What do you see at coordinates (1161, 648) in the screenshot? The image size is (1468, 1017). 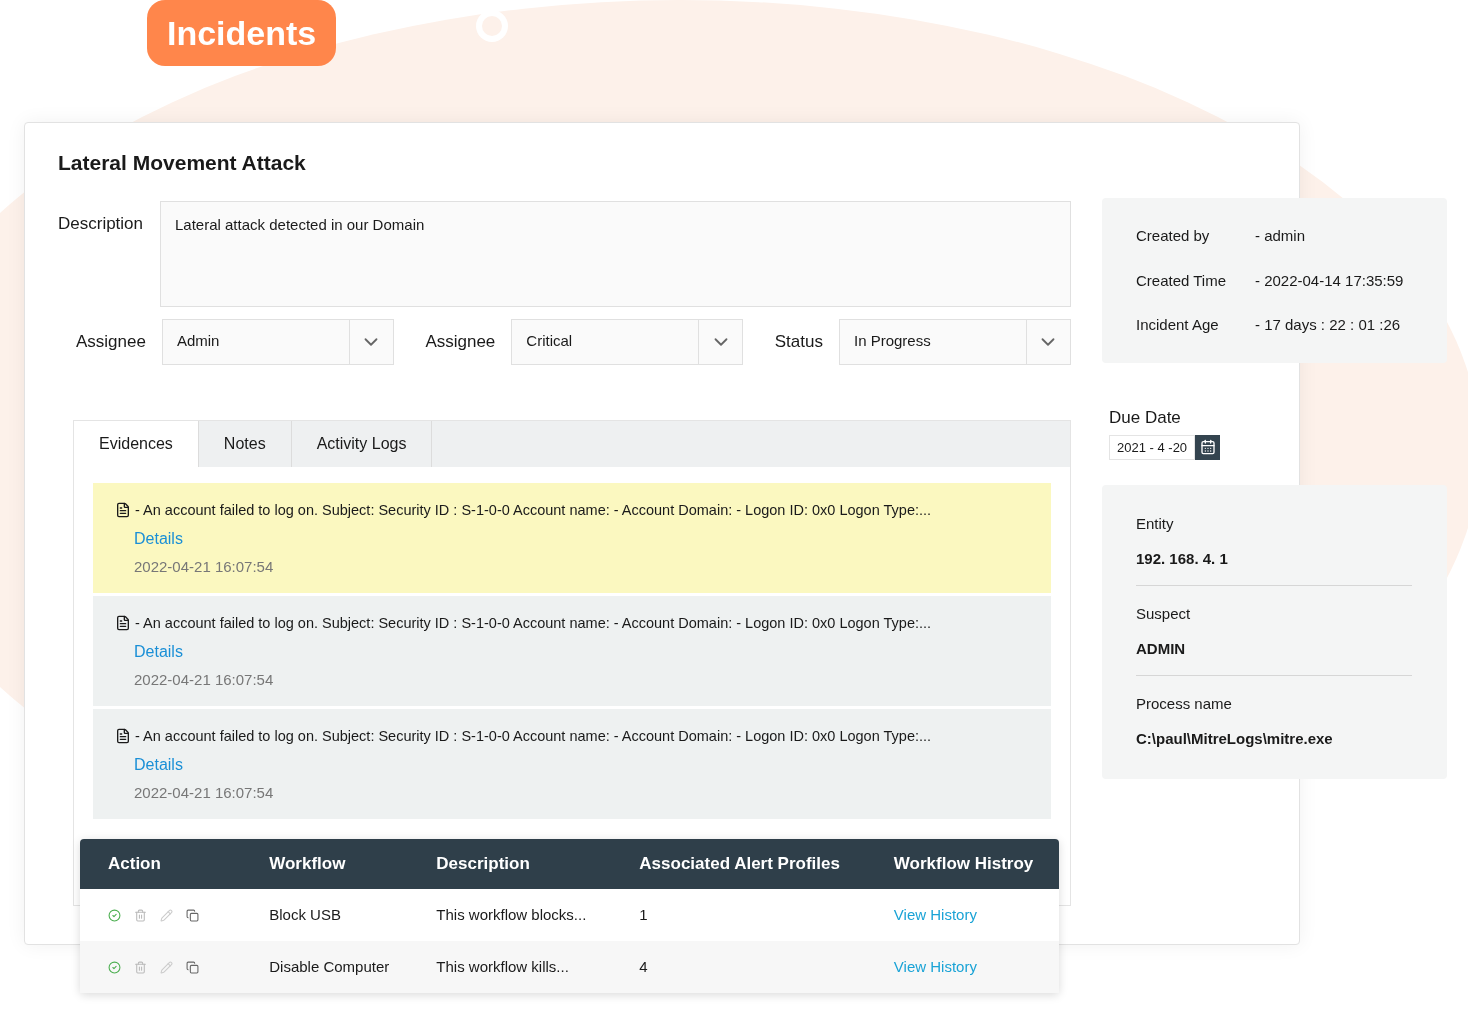 I see `detail-value: ADMIN` at bounding box center [1161, 648].